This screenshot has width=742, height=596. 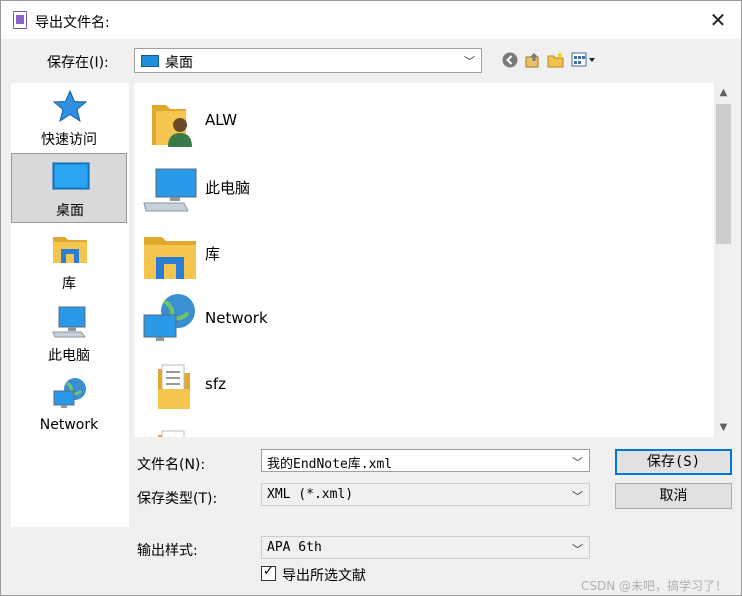 What do you see at coordinates (70, 211) in the screenshot?
I see `place-label: 桌面` at bounding box center [70, 211].